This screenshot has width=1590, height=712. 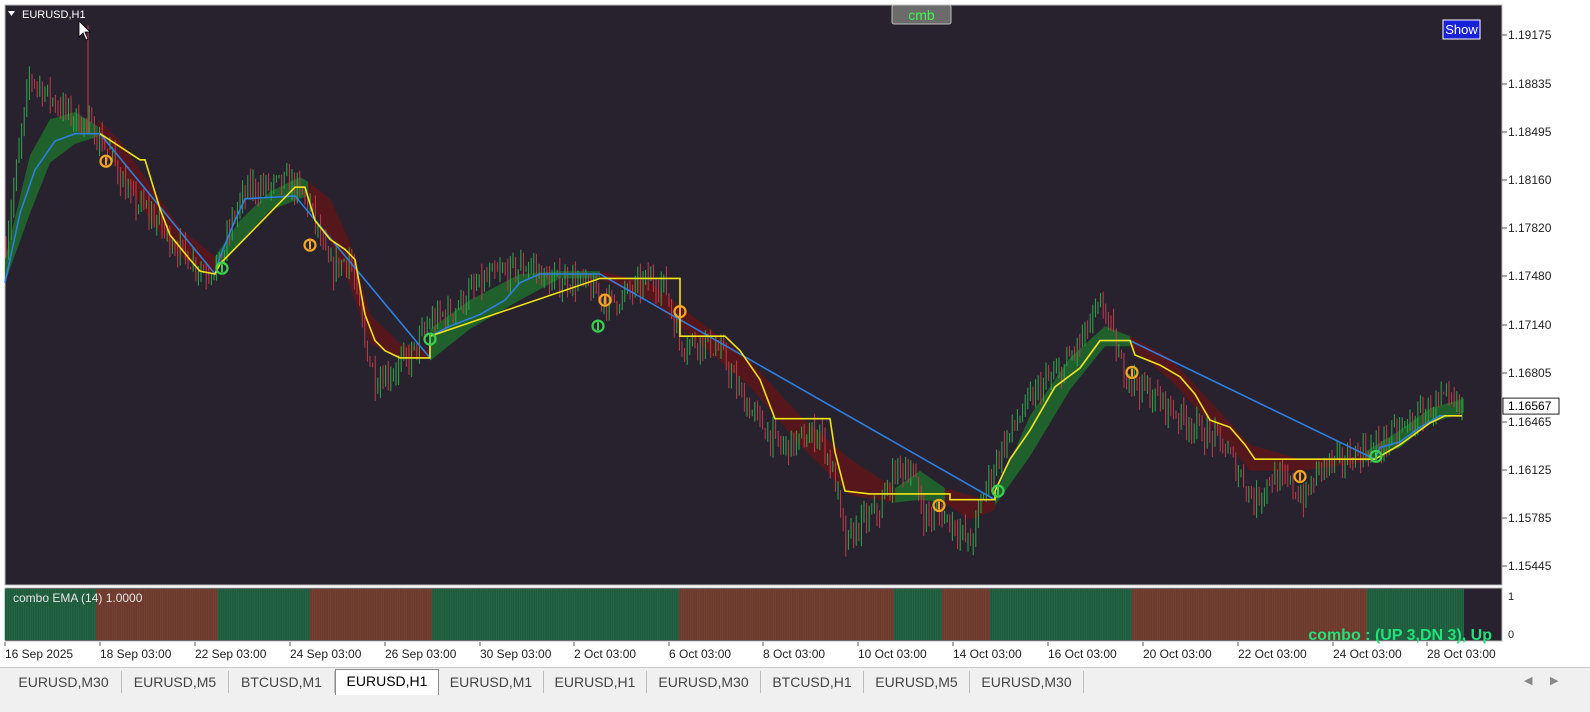 What do you see at coordinates (1082, 654) in the screenshot?
I see `time-axis-label: 16 Oct 03:00` at bounding box center [1082, 654].